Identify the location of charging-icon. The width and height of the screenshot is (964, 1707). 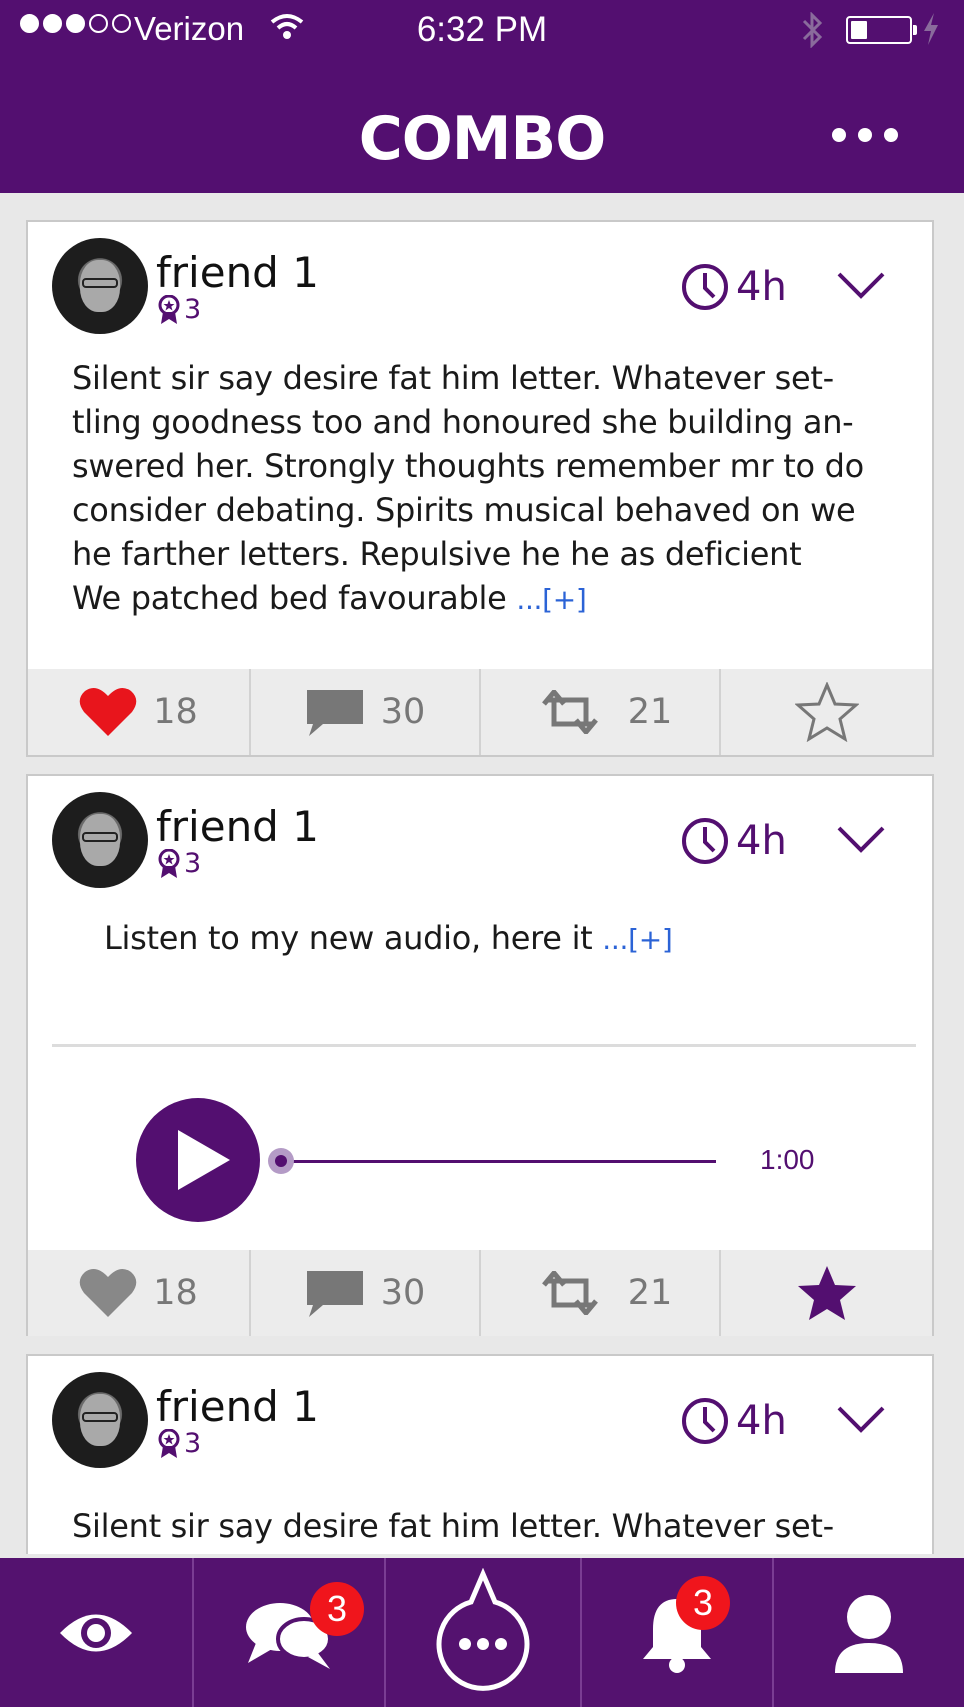
(931, 31).